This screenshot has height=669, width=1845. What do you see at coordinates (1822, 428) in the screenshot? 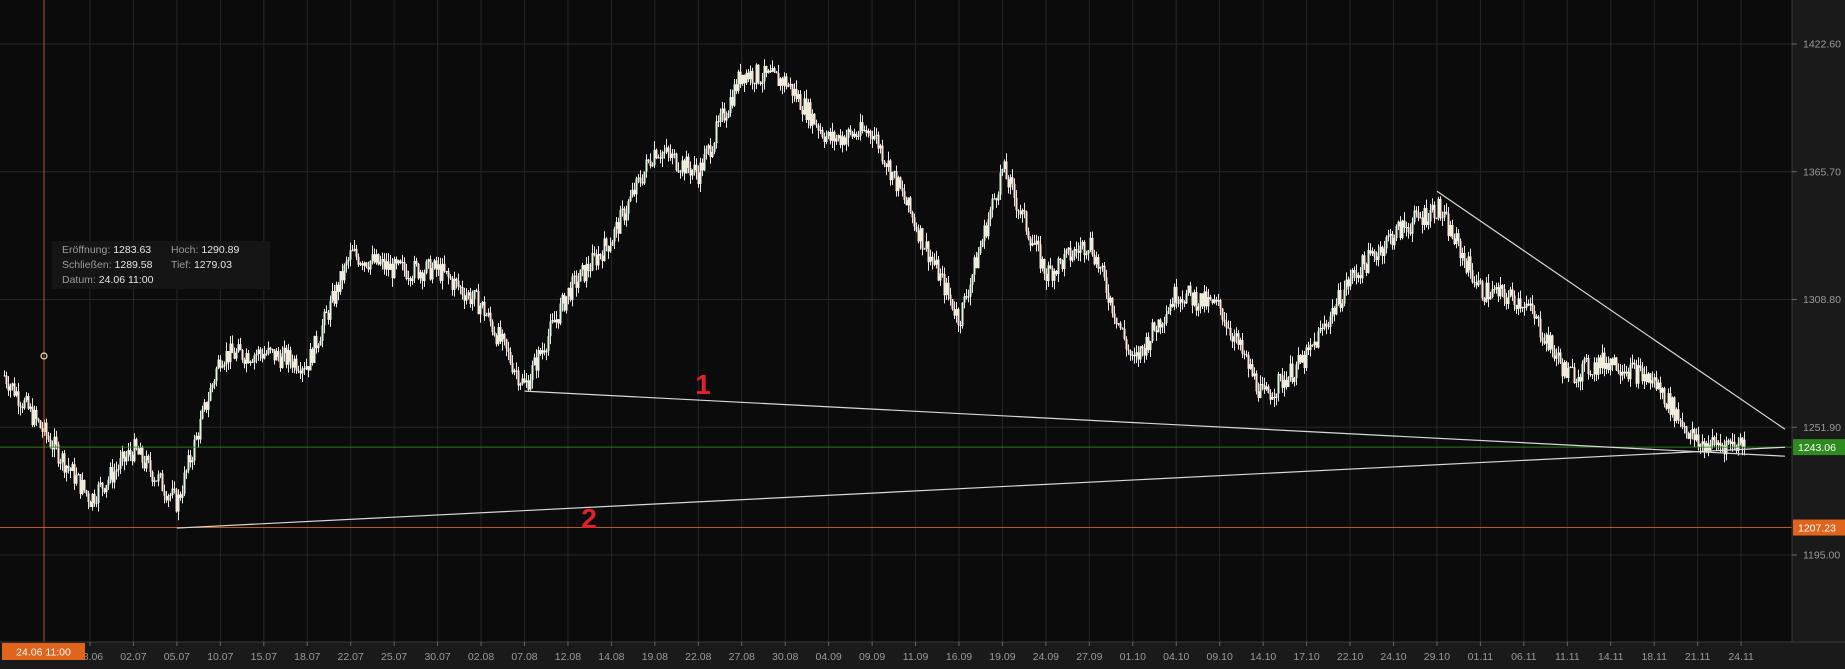
I see `y-tick-label: 1251.90` at bounding box center [1822, 428].